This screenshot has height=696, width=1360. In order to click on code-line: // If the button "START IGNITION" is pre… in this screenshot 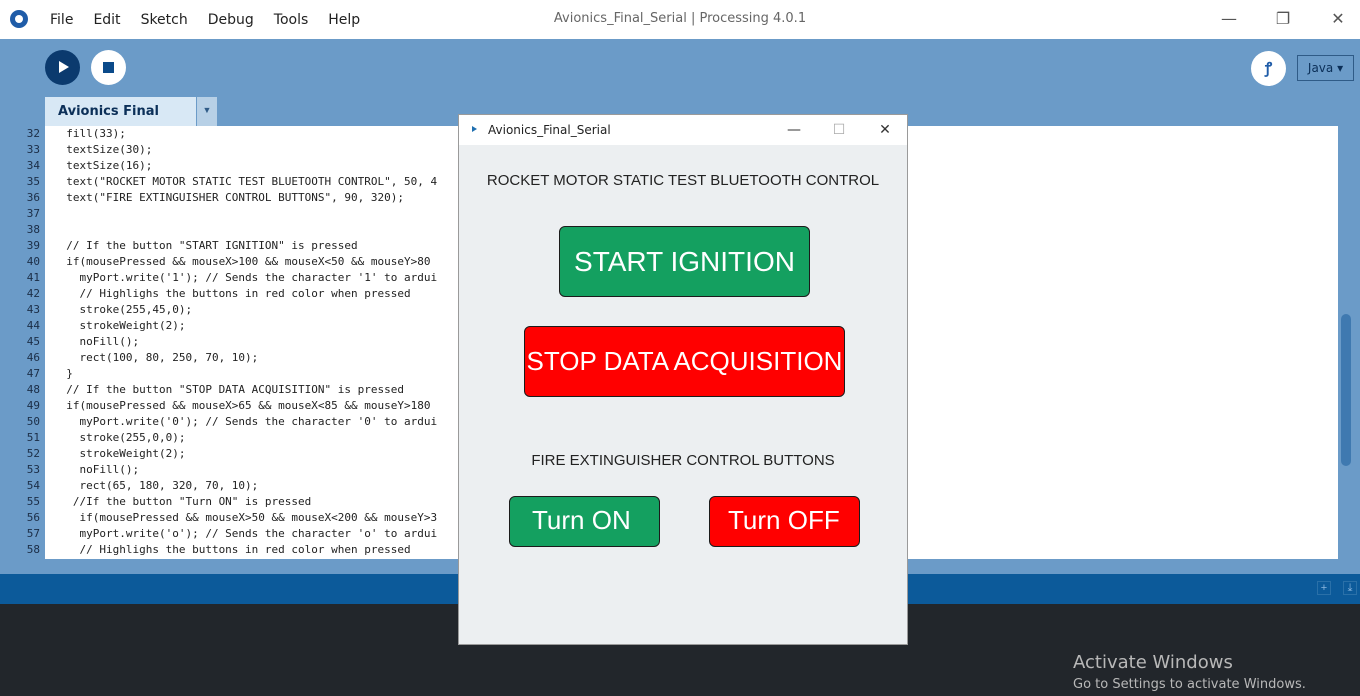, I will do `click(205, 245)`.